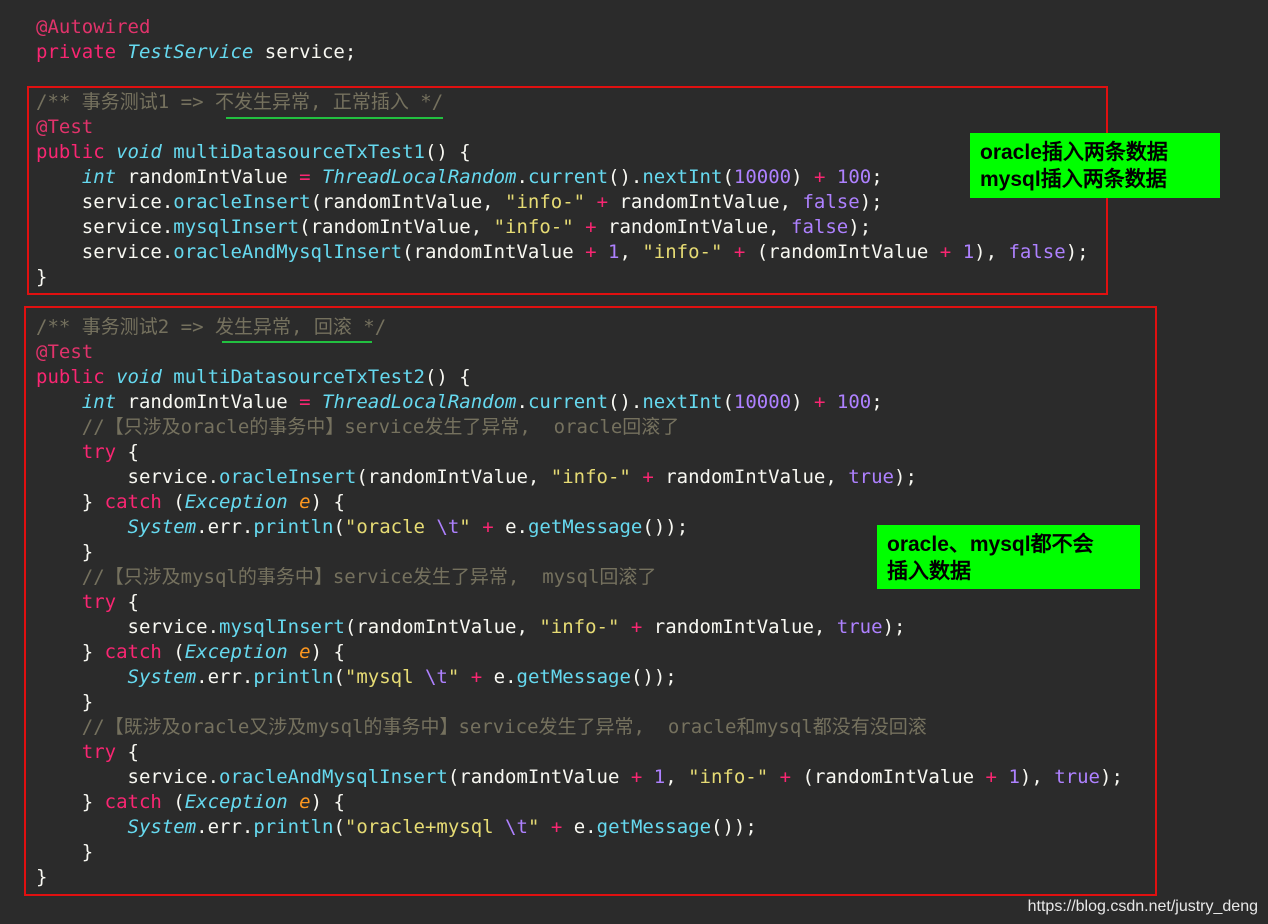 This screenshot has height=924, width=1268. Describe the element at coordinates (1142, 906) in the screenshot. I see `watermark: https://blog.csdn.net/justry_deng` at that location.